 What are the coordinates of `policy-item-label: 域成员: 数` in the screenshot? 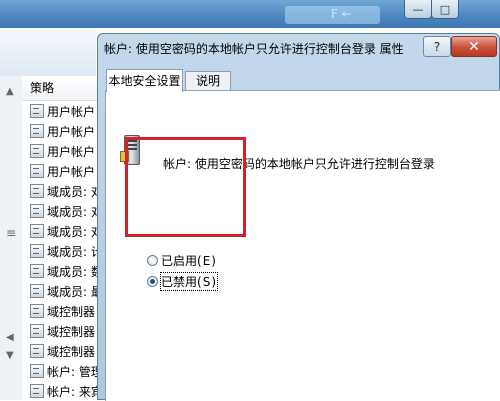 It's located at (72, 271).